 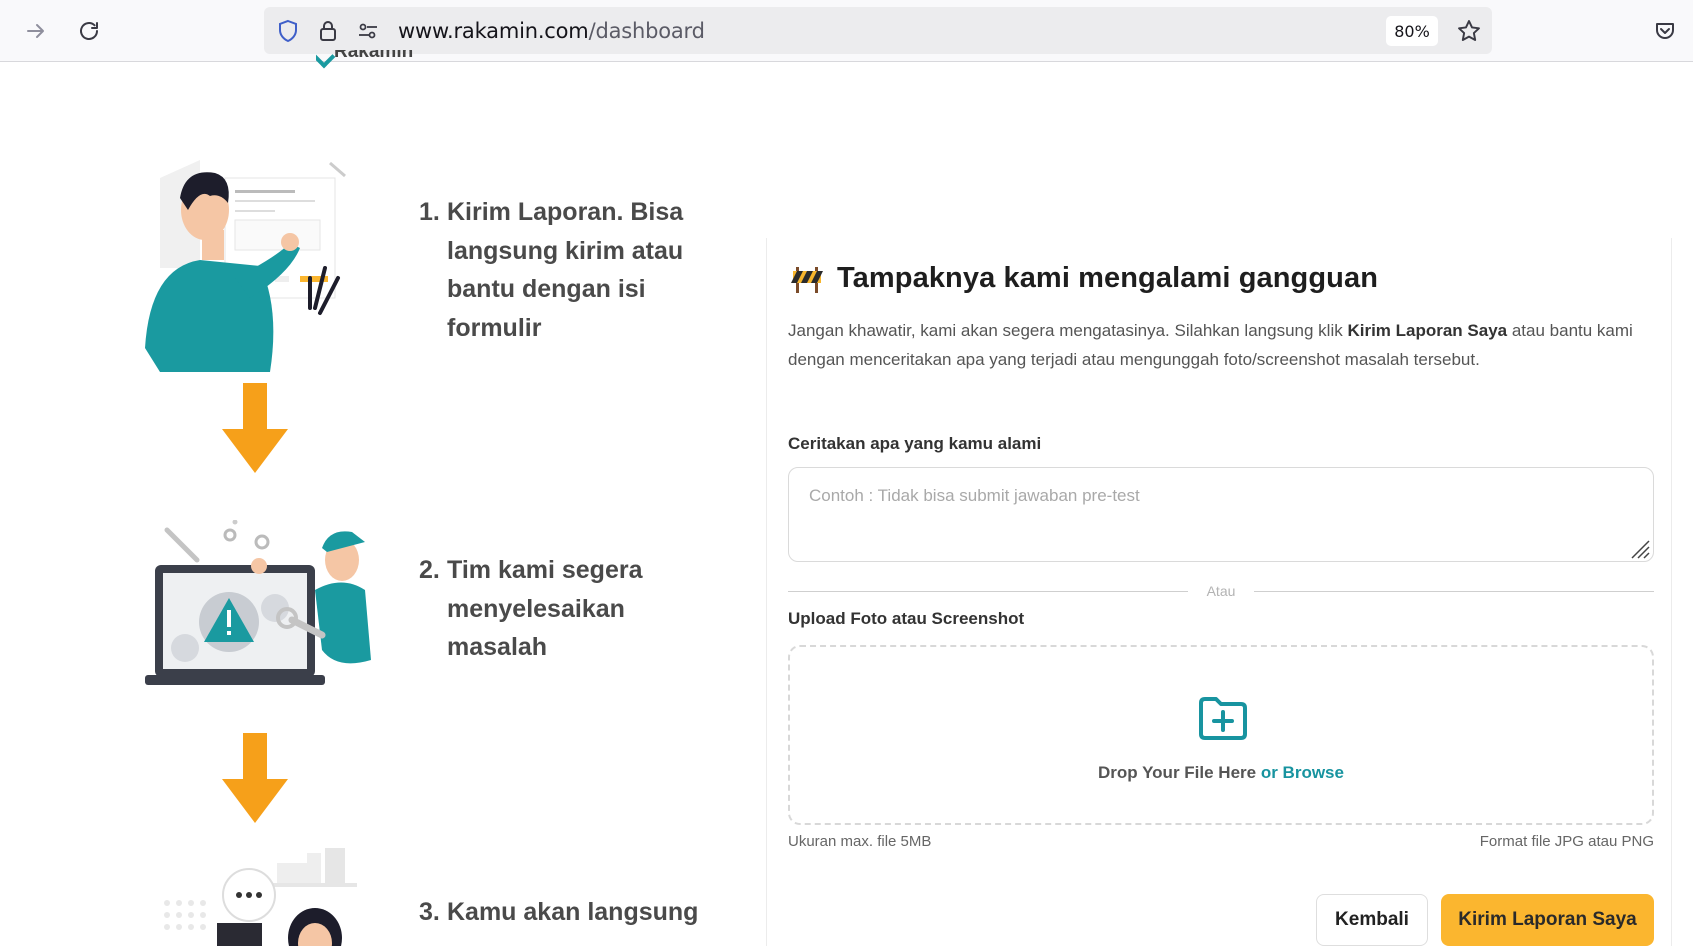 I want to click on warning-barrier-icon, so click(x=807, y=279).